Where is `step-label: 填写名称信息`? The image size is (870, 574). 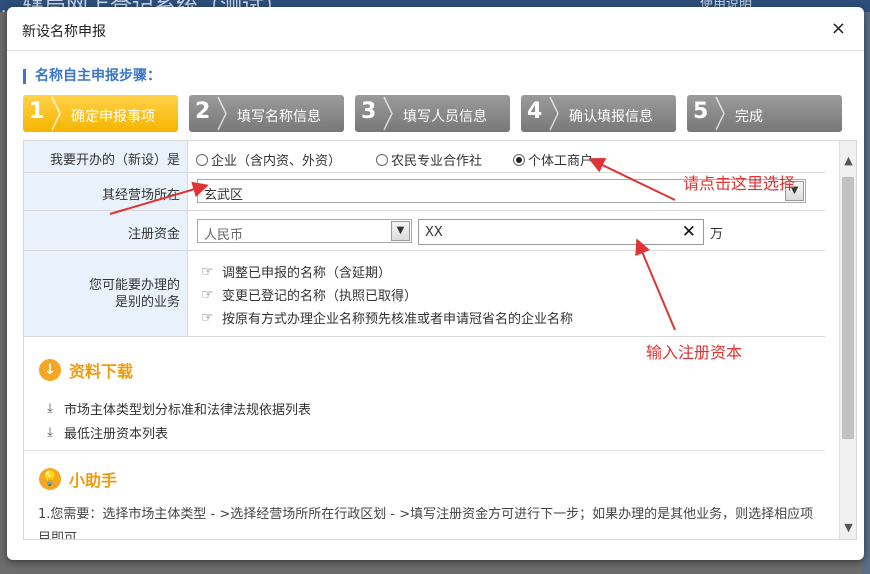
step-label: 填写名称信息 is located at coordinates (279, 117).